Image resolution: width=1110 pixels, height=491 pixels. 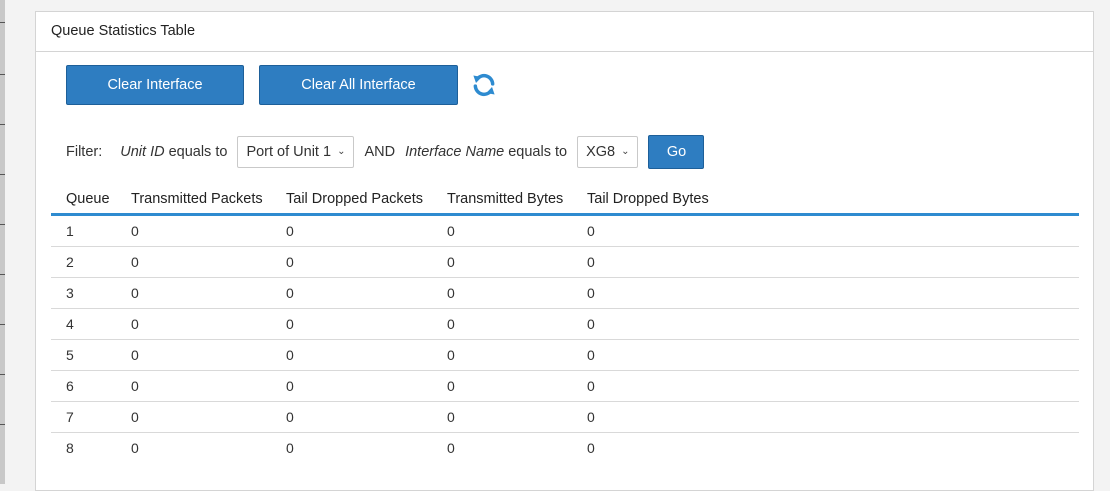 I want to click on interface-name-operator: equals to, so click(x=538, y=151).